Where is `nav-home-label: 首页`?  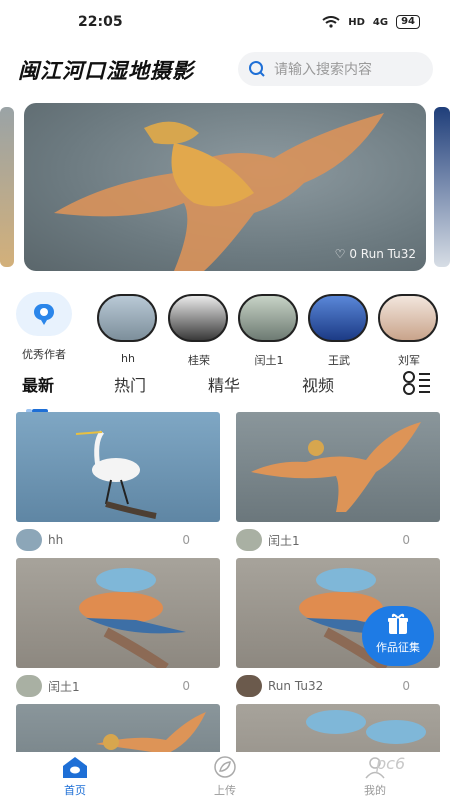 nav-home-label: 首页 is located at coordinates (75, 790).